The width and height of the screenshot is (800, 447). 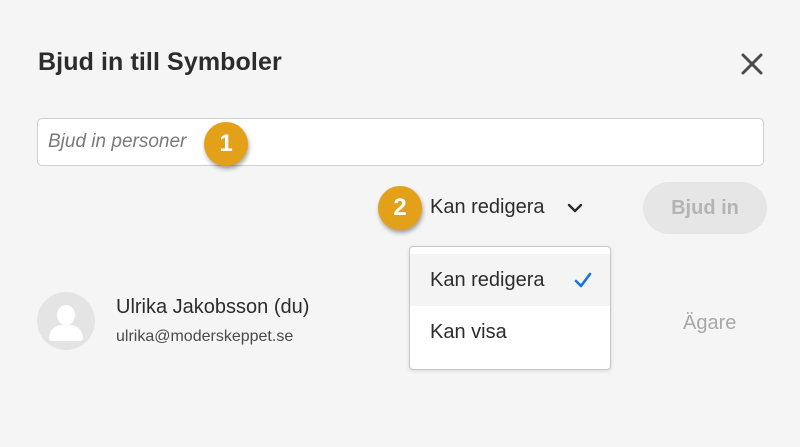 What do you see at coordinates (468, 331) in the screenshot?
I see `menu-item-label: Kan visa` at bounding box center [468, 331].